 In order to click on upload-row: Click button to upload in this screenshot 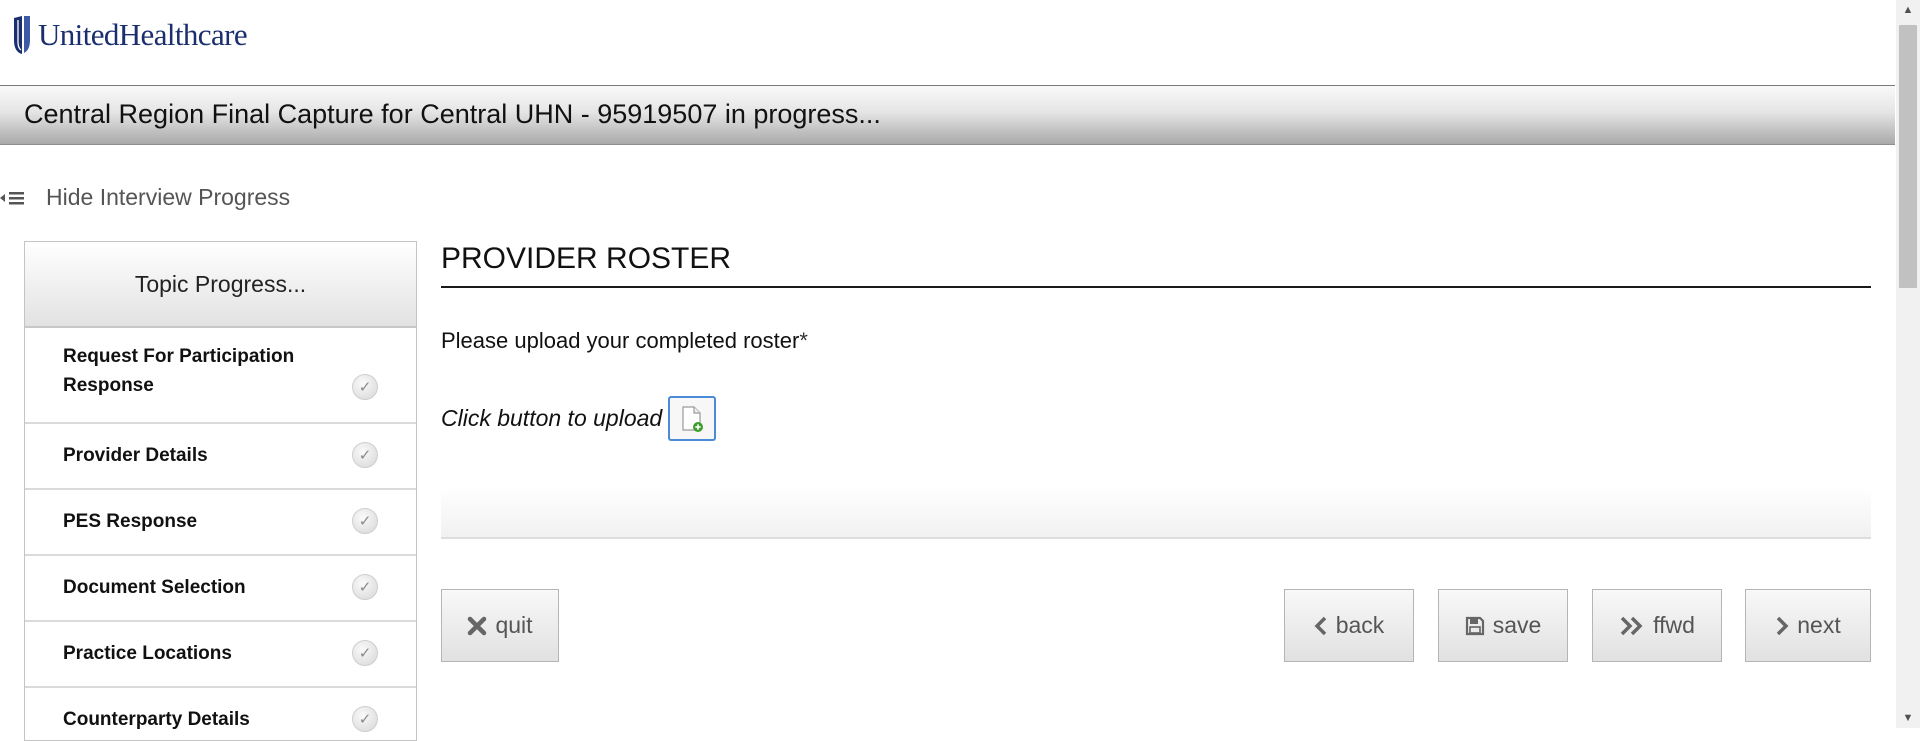, I will do `click(579, 418)`.